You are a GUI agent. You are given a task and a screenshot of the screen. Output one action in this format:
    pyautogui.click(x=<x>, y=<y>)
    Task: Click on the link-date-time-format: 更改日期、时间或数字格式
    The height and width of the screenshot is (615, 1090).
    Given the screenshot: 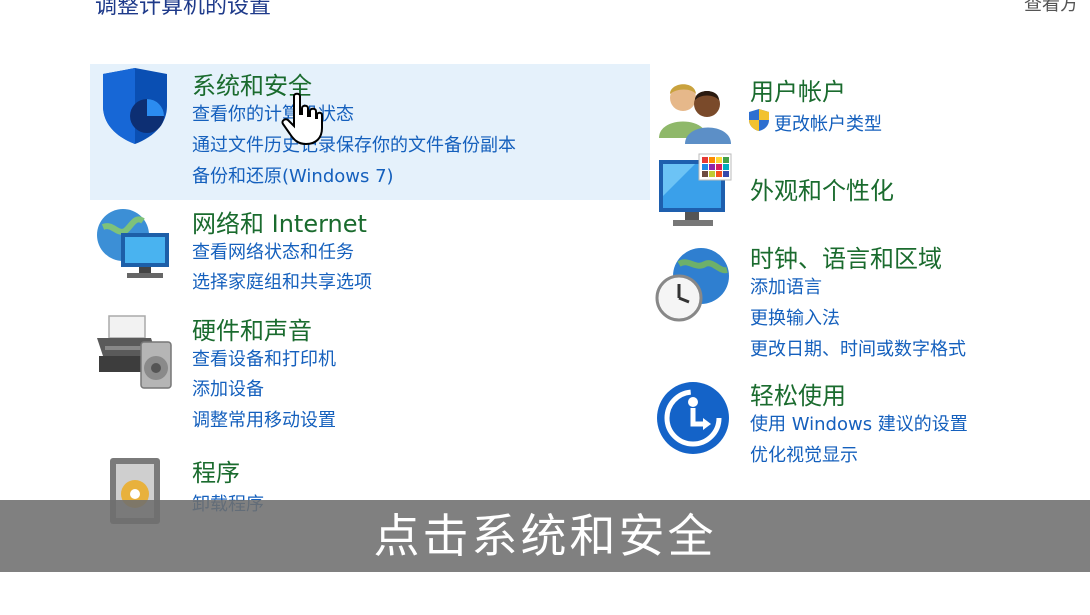 What is the action you would take?
    pyautogui.click(x=858, y=348)
    